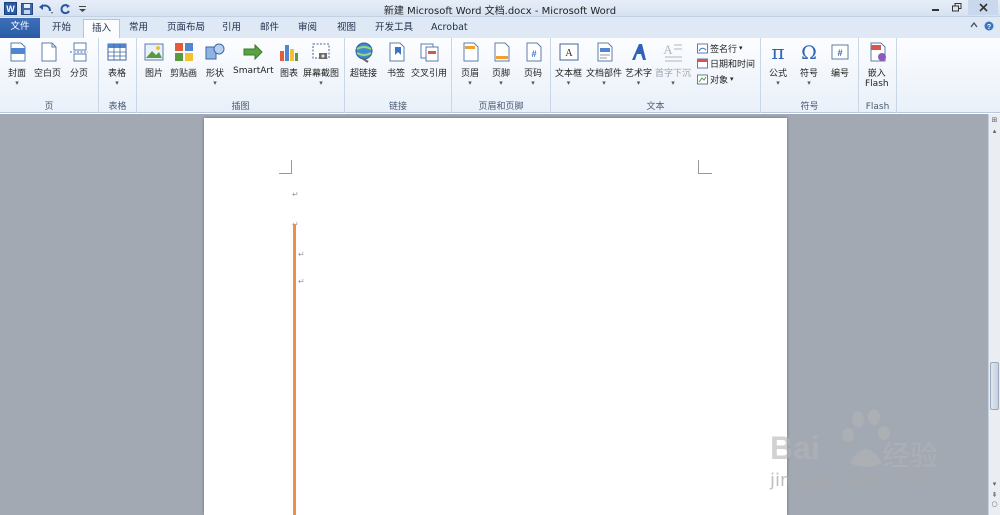  I want to click on tab-home: 开始, so click(61, 28).